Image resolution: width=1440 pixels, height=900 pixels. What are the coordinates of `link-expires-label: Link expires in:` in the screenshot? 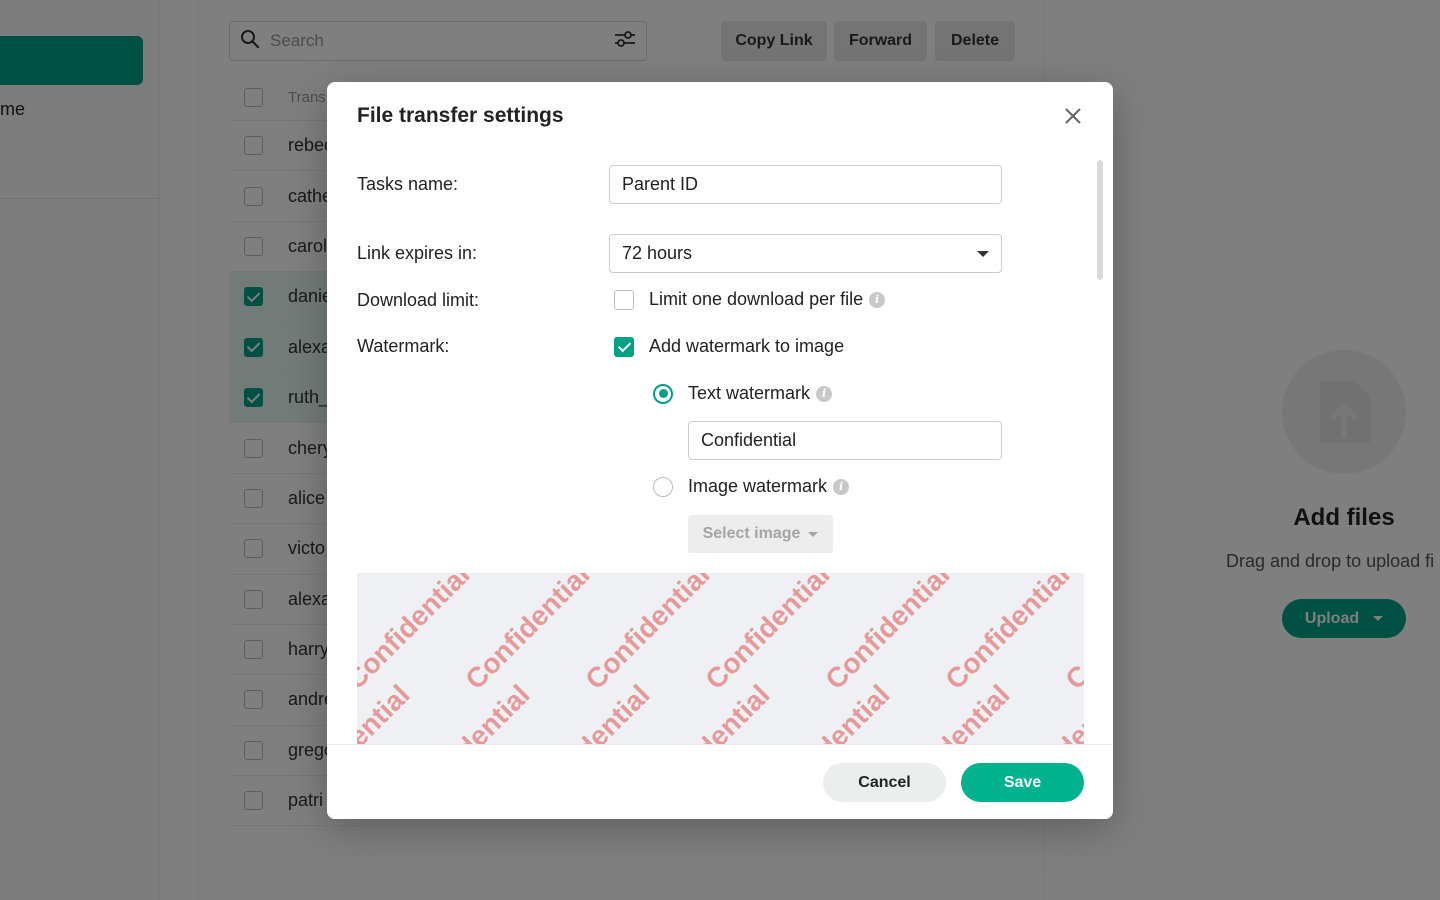 It's located at (417, 253).